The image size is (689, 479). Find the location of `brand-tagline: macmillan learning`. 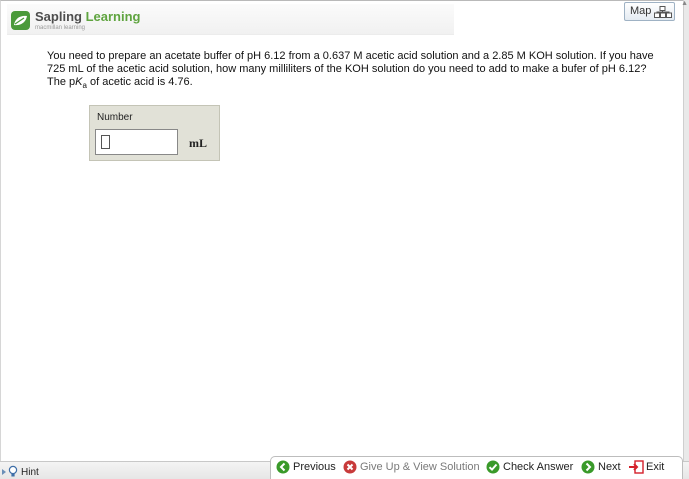

brand-tagline: macmillan learning is located at coordinates (60, 28).